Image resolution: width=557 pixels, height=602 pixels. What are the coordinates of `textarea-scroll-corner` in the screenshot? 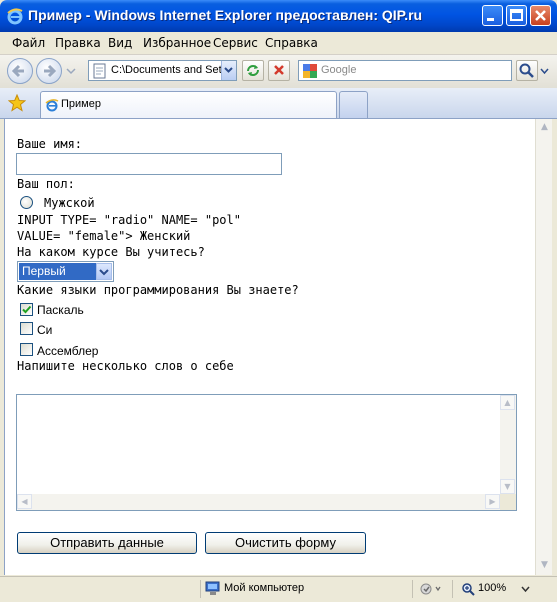 It's located at (508, 502).